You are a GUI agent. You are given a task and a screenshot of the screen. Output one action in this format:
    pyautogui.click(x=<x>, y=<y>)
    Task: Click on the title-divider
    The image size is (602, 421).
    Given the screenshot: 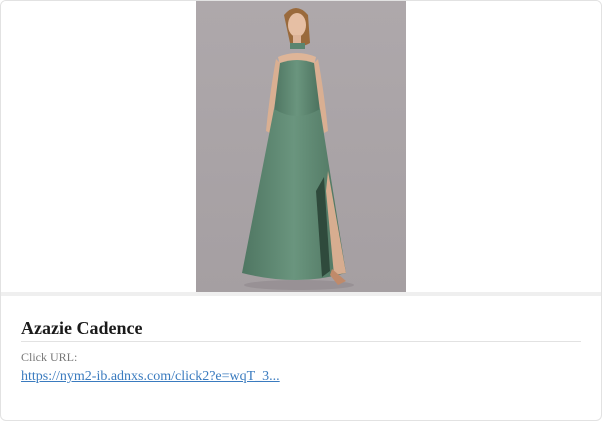 What is the action you would take?
    pyautogui.click(x=301, y=341)
    